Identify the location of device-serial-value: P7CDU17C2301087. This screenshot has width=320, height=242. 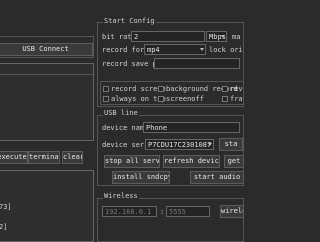
(180, 145).